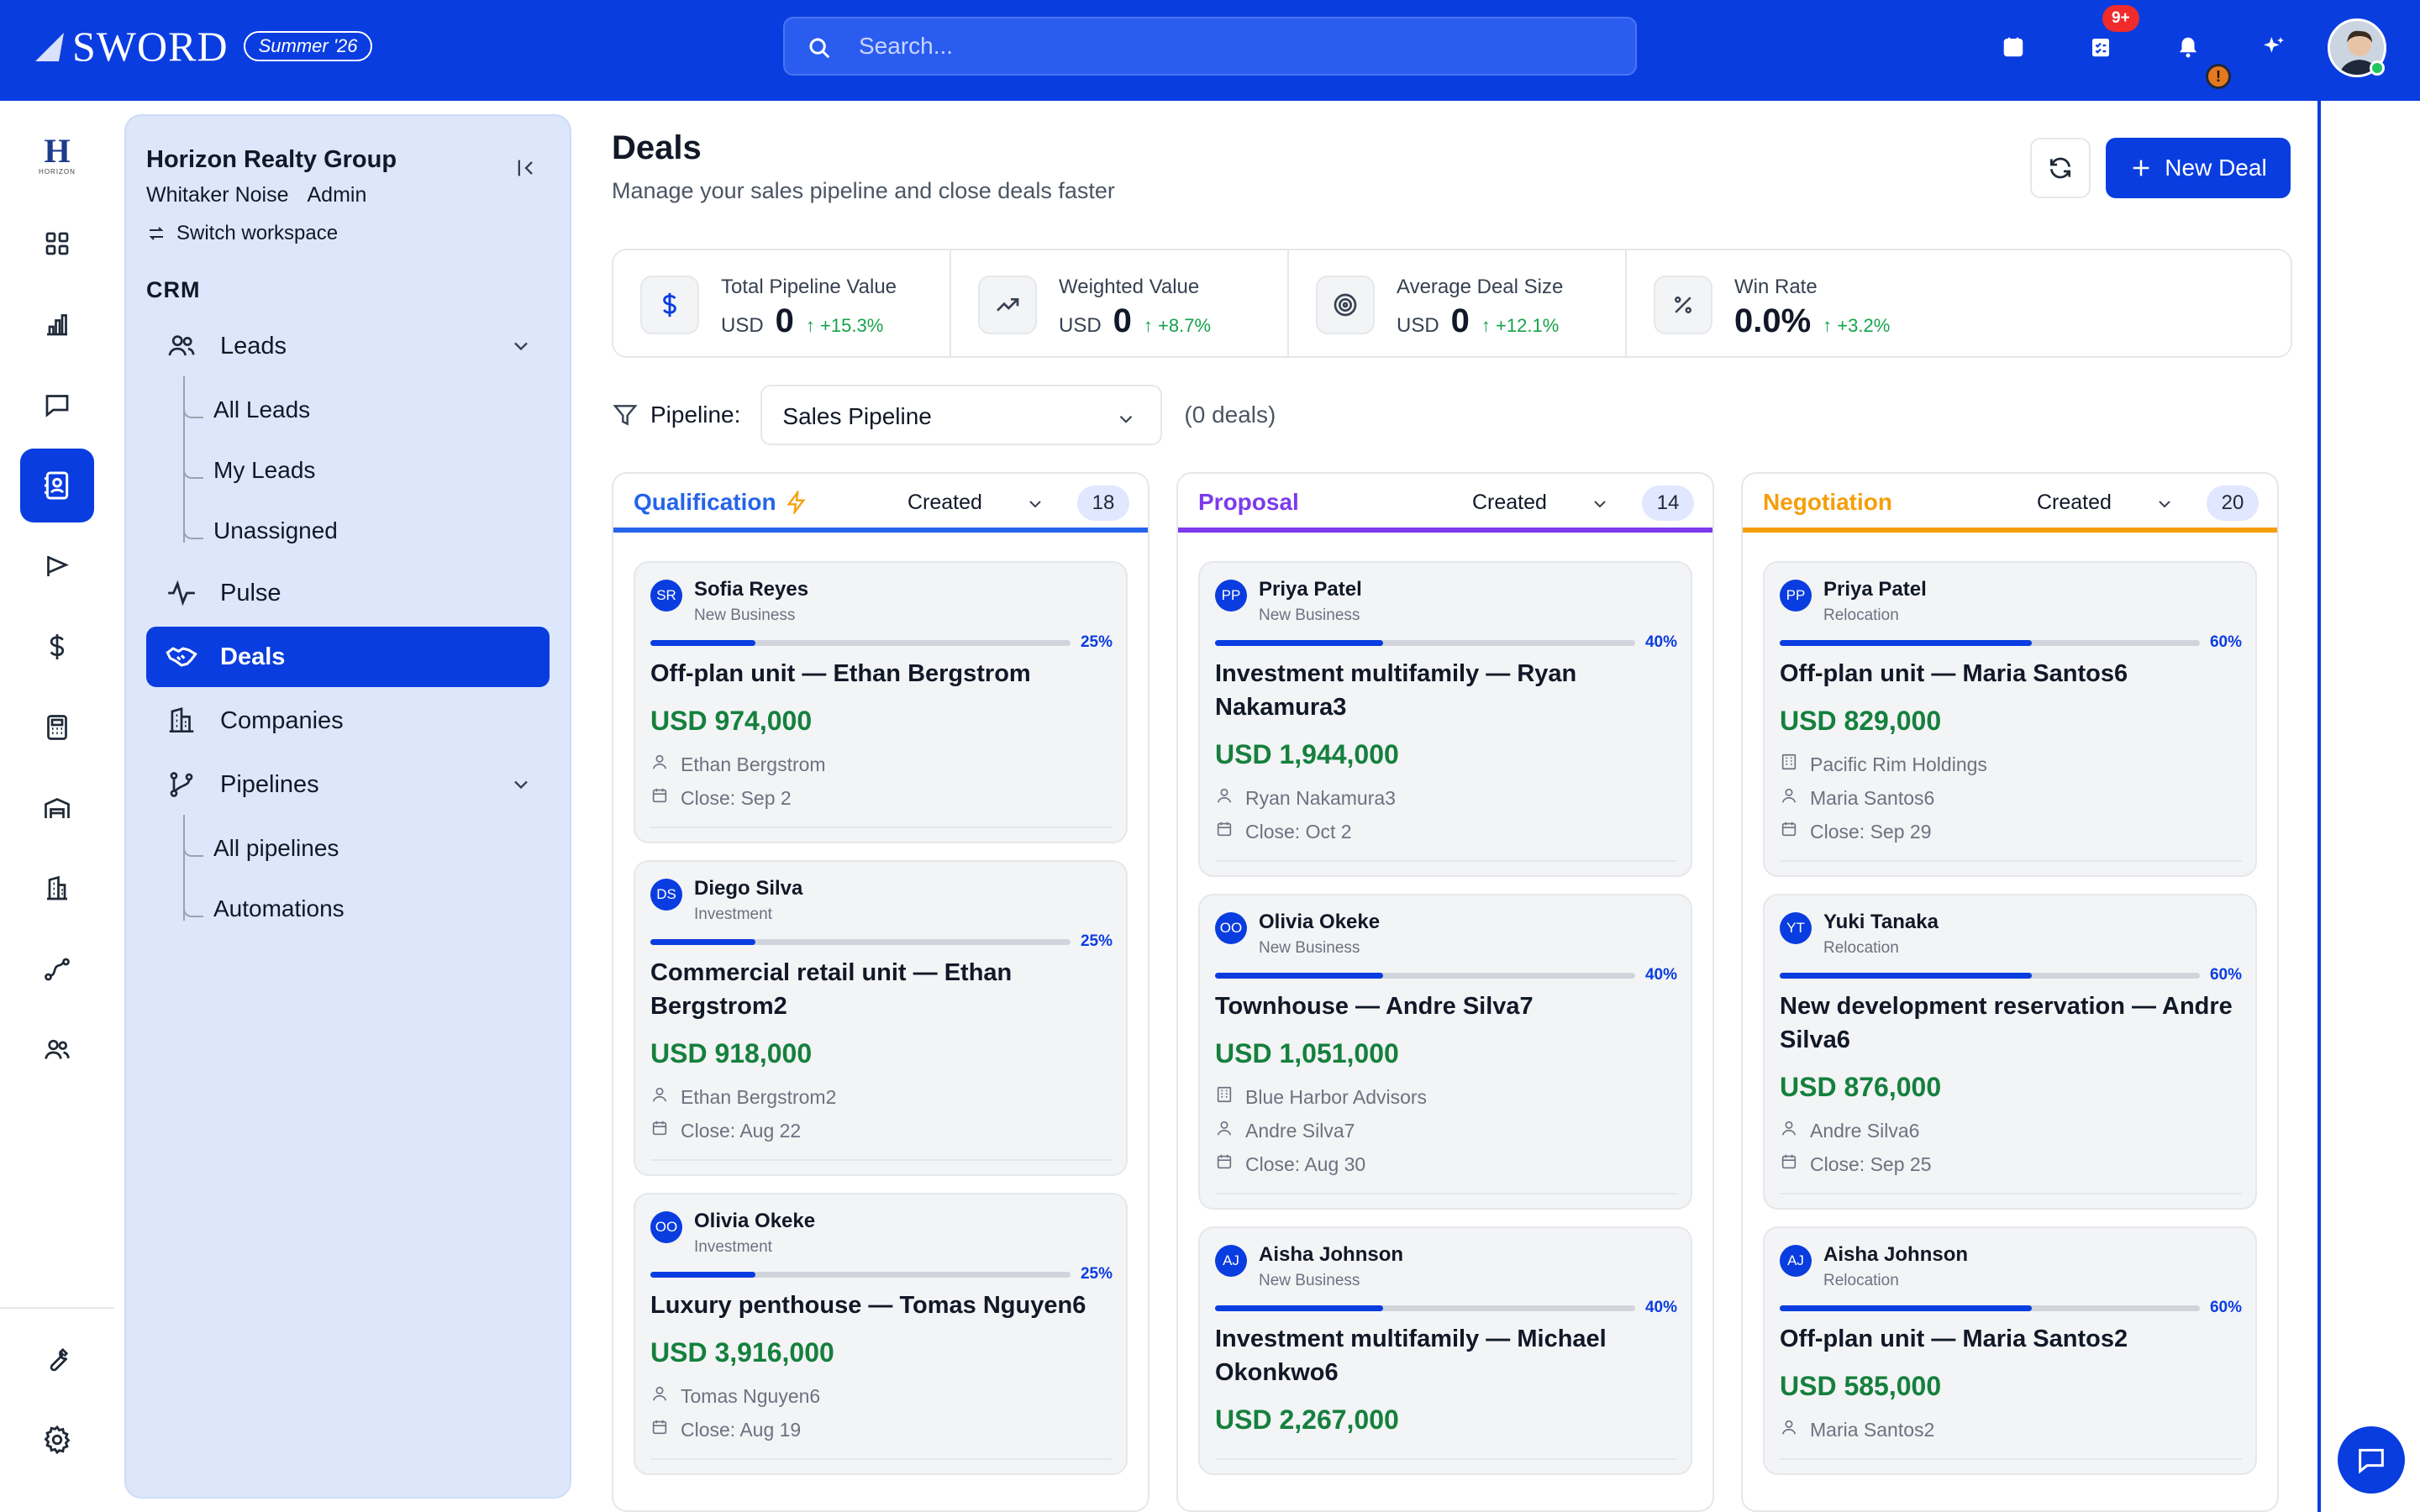 The image size is (2420, 1512). Describe the element at coordinates (852, 325) in the screenshot. I see `stat-delta-value: +15.3%` at that location.